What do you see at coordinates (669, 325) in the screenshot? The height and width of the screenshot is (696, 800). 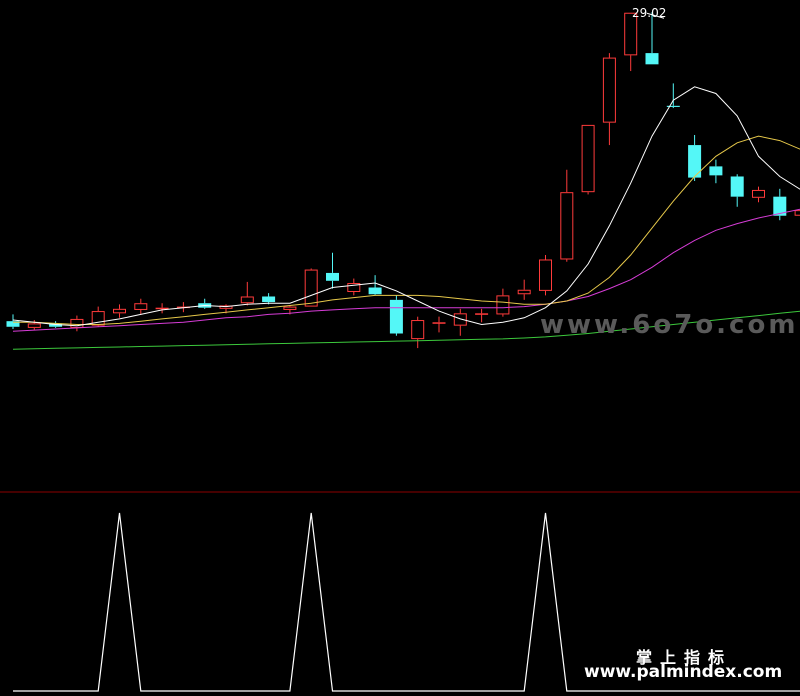 I see `watermark-6o7o: www.6o7o.com` at bounding box center [669, 325].